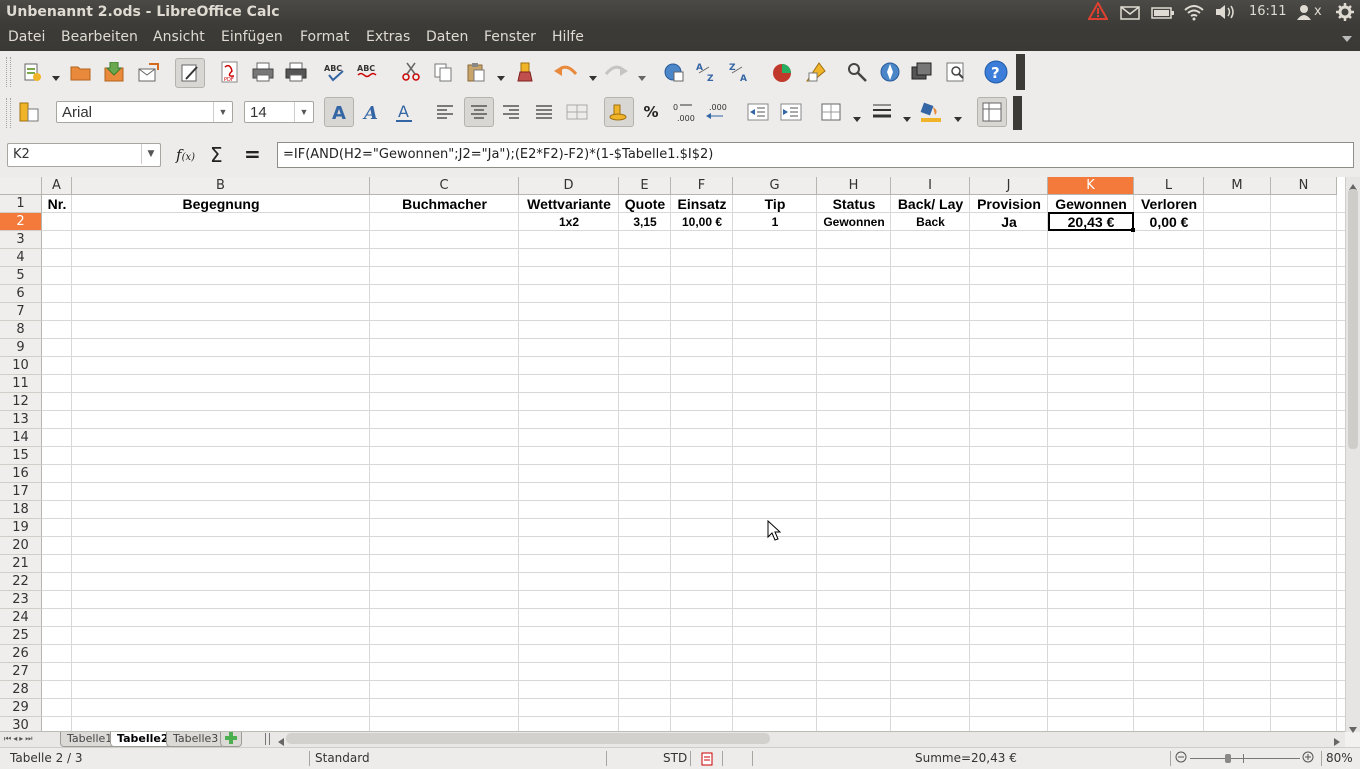  Describe the element at coordinates (1304, 186) in the screenshot. I see `column-header-n: N` at that location.